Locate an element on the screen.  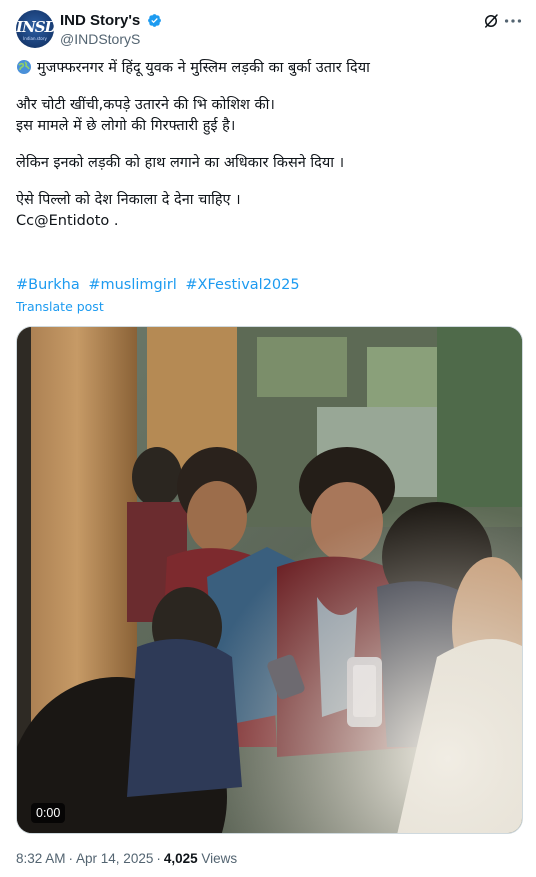
post-time: 8:32 AM is located at coordinates (41, 858).